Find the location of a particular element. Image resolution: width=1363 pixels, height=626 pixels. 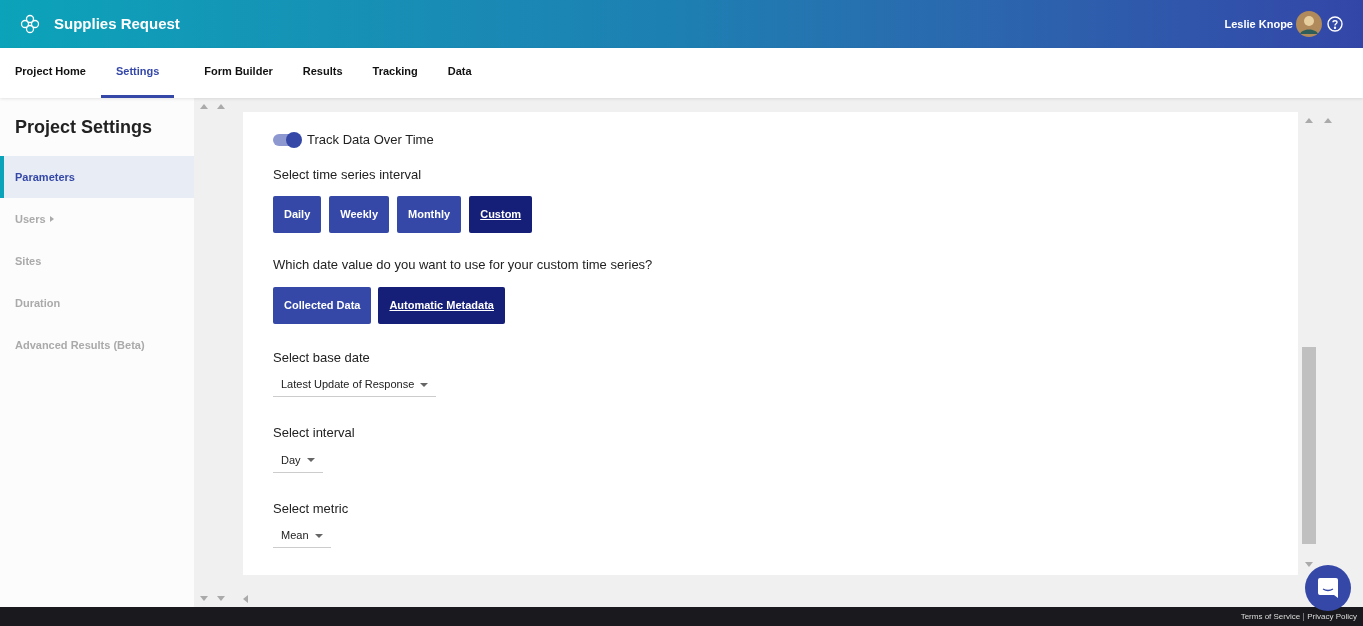

scroll-down-icon is located at coordinates (1309, 564).